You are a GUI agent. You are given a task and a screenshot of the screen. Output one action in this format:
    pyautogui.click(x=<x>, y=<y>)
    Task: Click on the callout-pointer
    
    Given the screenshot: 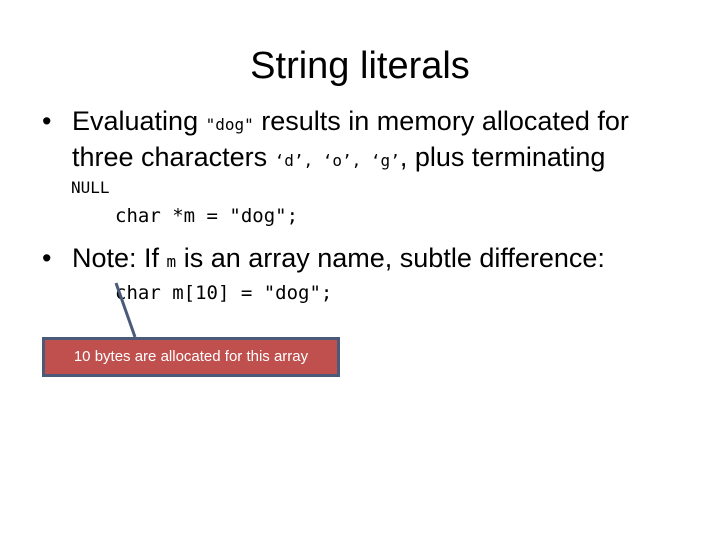 What is the action you would take?
    pyautogui.click(x=125, y=310)
    